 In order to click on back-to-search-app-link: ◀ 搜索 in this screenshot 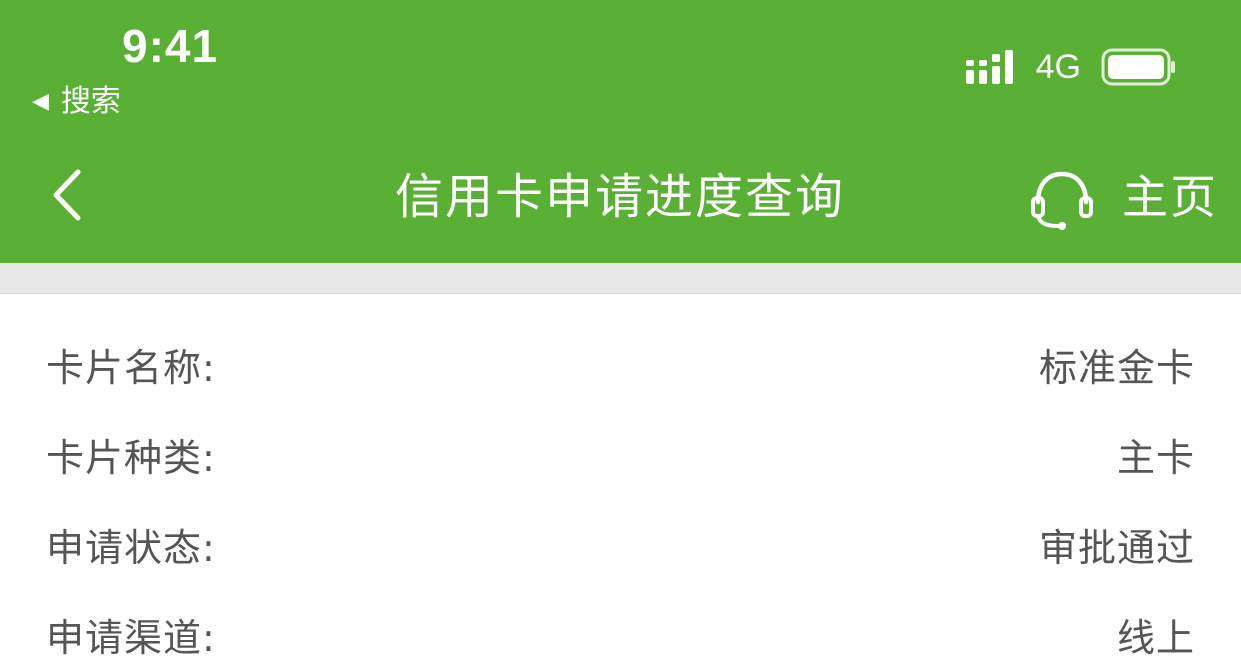, I will do `click(76, 102)`.